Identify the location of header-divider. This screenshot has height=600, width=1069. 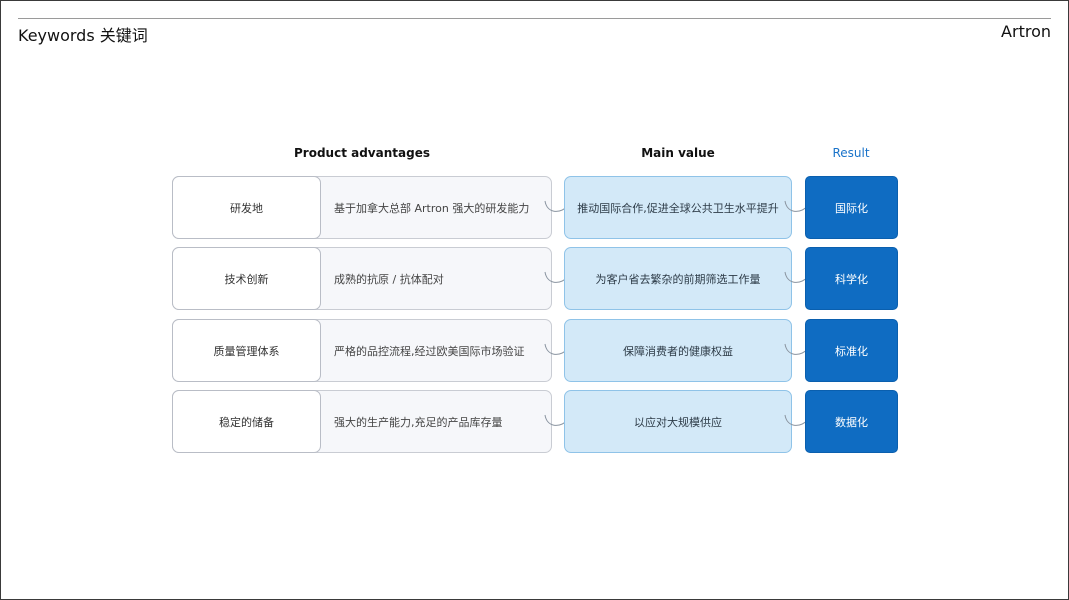
(534, 18).